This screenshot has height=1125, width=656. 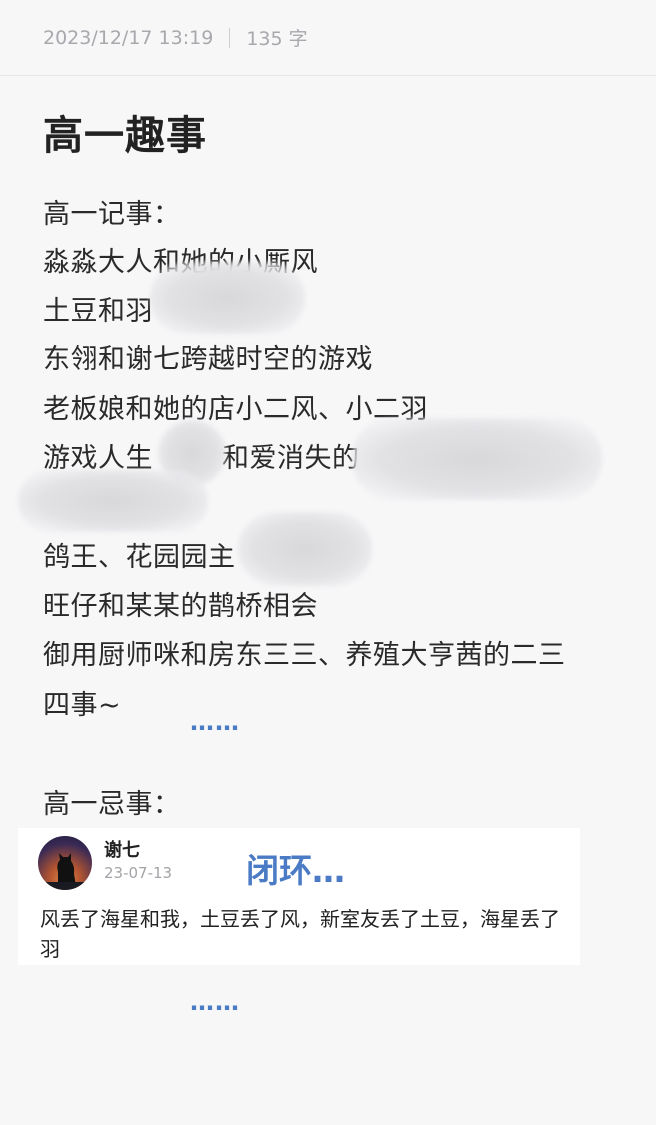 What do you see at coordinates (328, 38) in the screenshot?
I see `note-meta-bar: 2023/12/17 13:19 135 字` at bounding box center [328, 38].